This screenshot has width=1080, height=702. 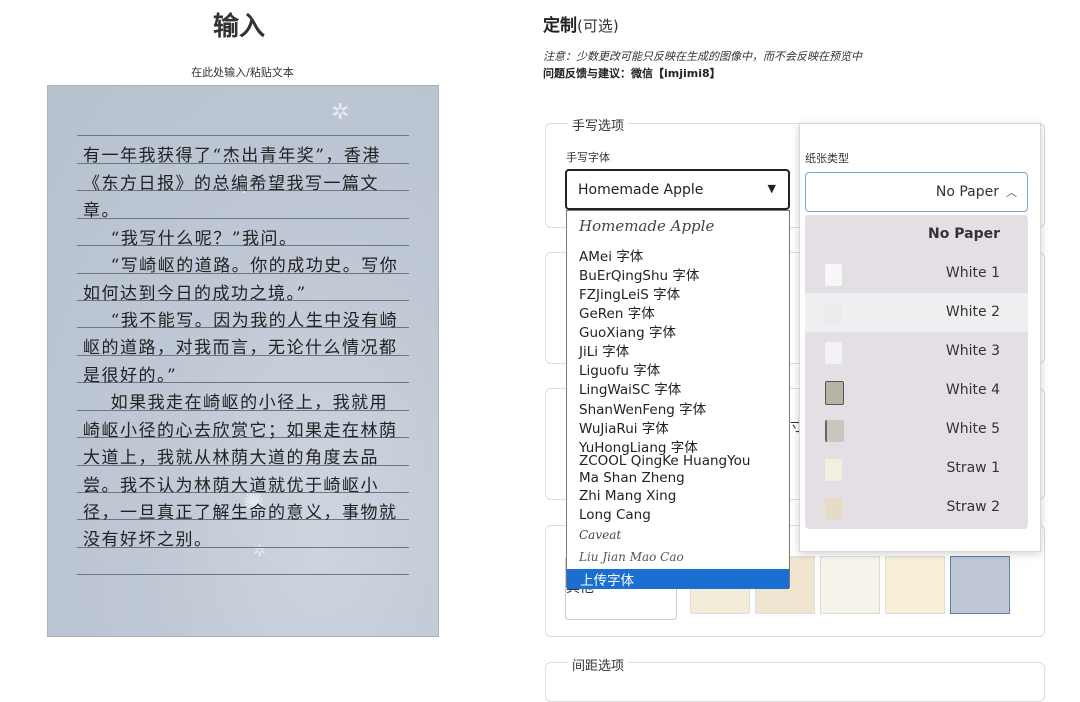 What do you see at coordinates (916, 429) in the screenshot?
I see `paper-option: White 5` at bounding box center [916, 429].